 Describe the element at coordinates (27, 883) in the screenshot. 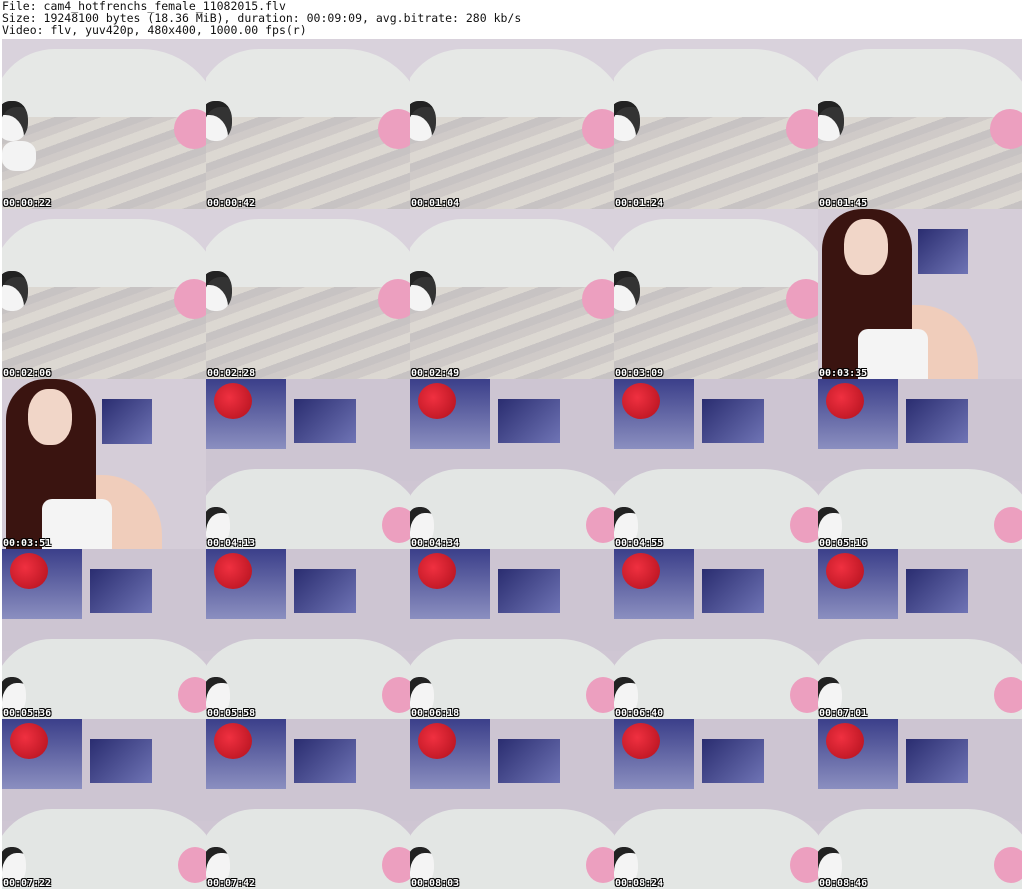

I see `timestamp-label: 00:07:22` at that location.